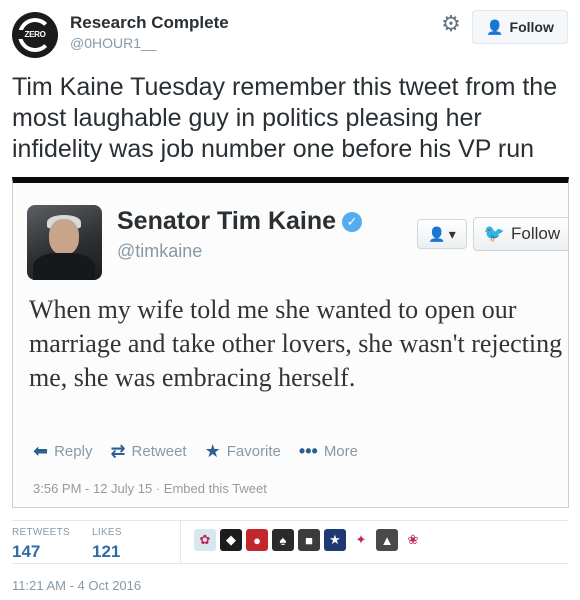 Image resolution: width=580 pixels, height=600 pixels. Describe the element at coordinates (451, 24) in the screenshot. I see `gear-icon: ⚙` at that location.